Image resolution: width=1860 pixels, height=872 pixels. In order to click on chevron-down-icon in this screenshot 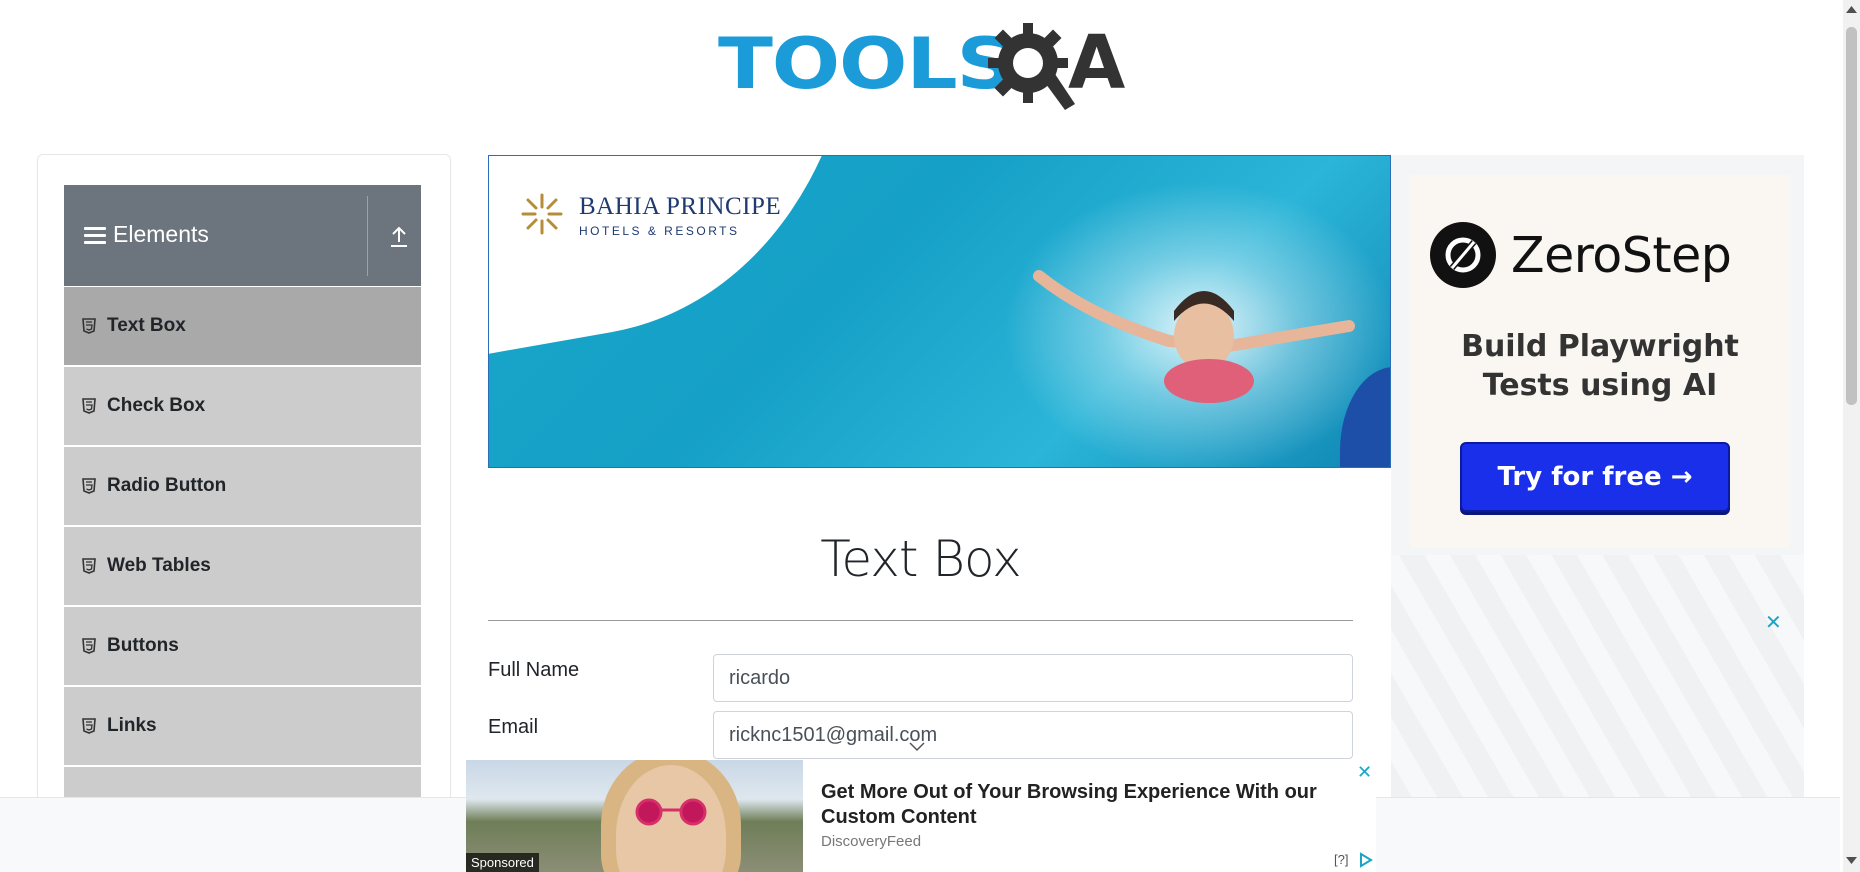, I will do `click(917, 747)`.